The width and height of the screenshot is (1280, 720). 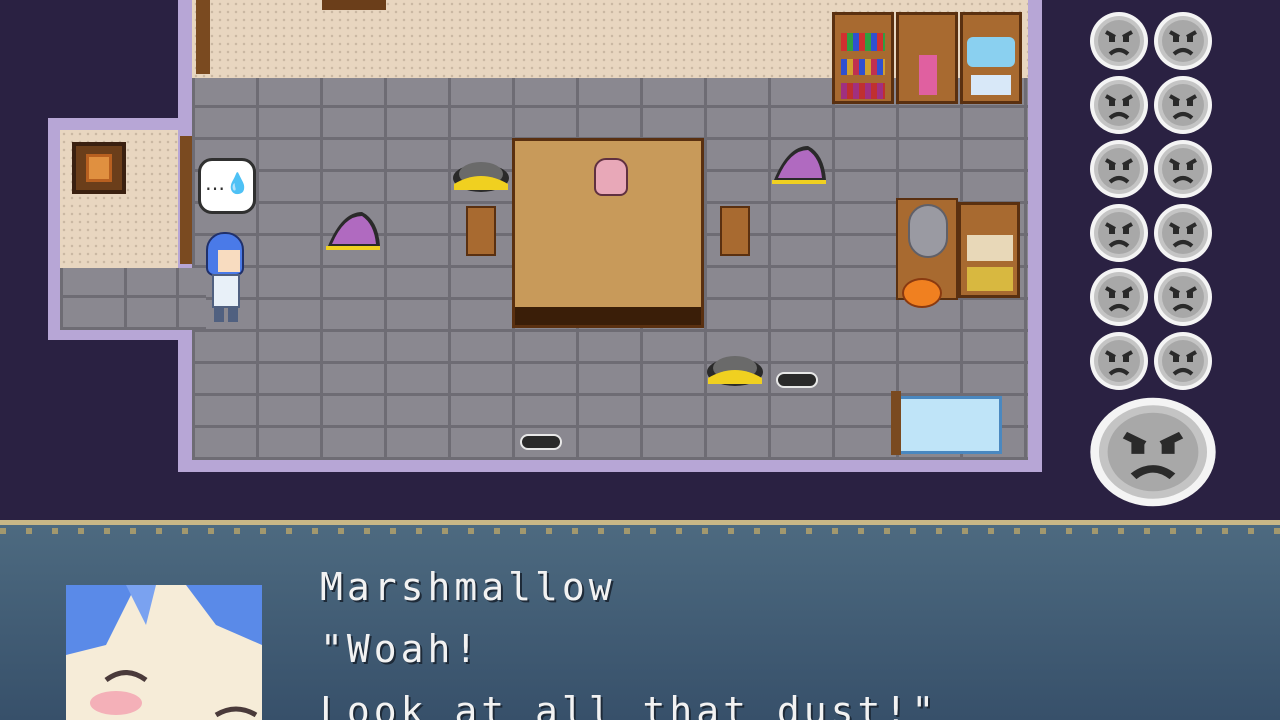 I want to click on wall-pillar, so click(x=203, y=37).